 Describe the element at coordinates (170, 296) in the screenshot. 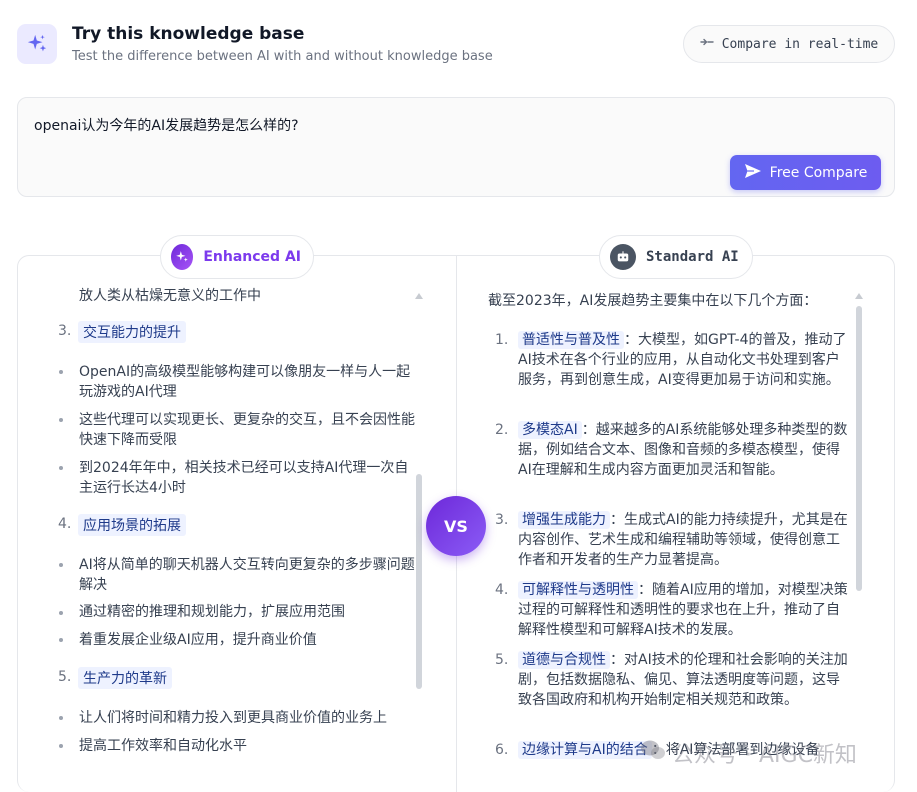

I see `enhanced-top-line: 放人类从枯燥无意义的工作中` at that location.